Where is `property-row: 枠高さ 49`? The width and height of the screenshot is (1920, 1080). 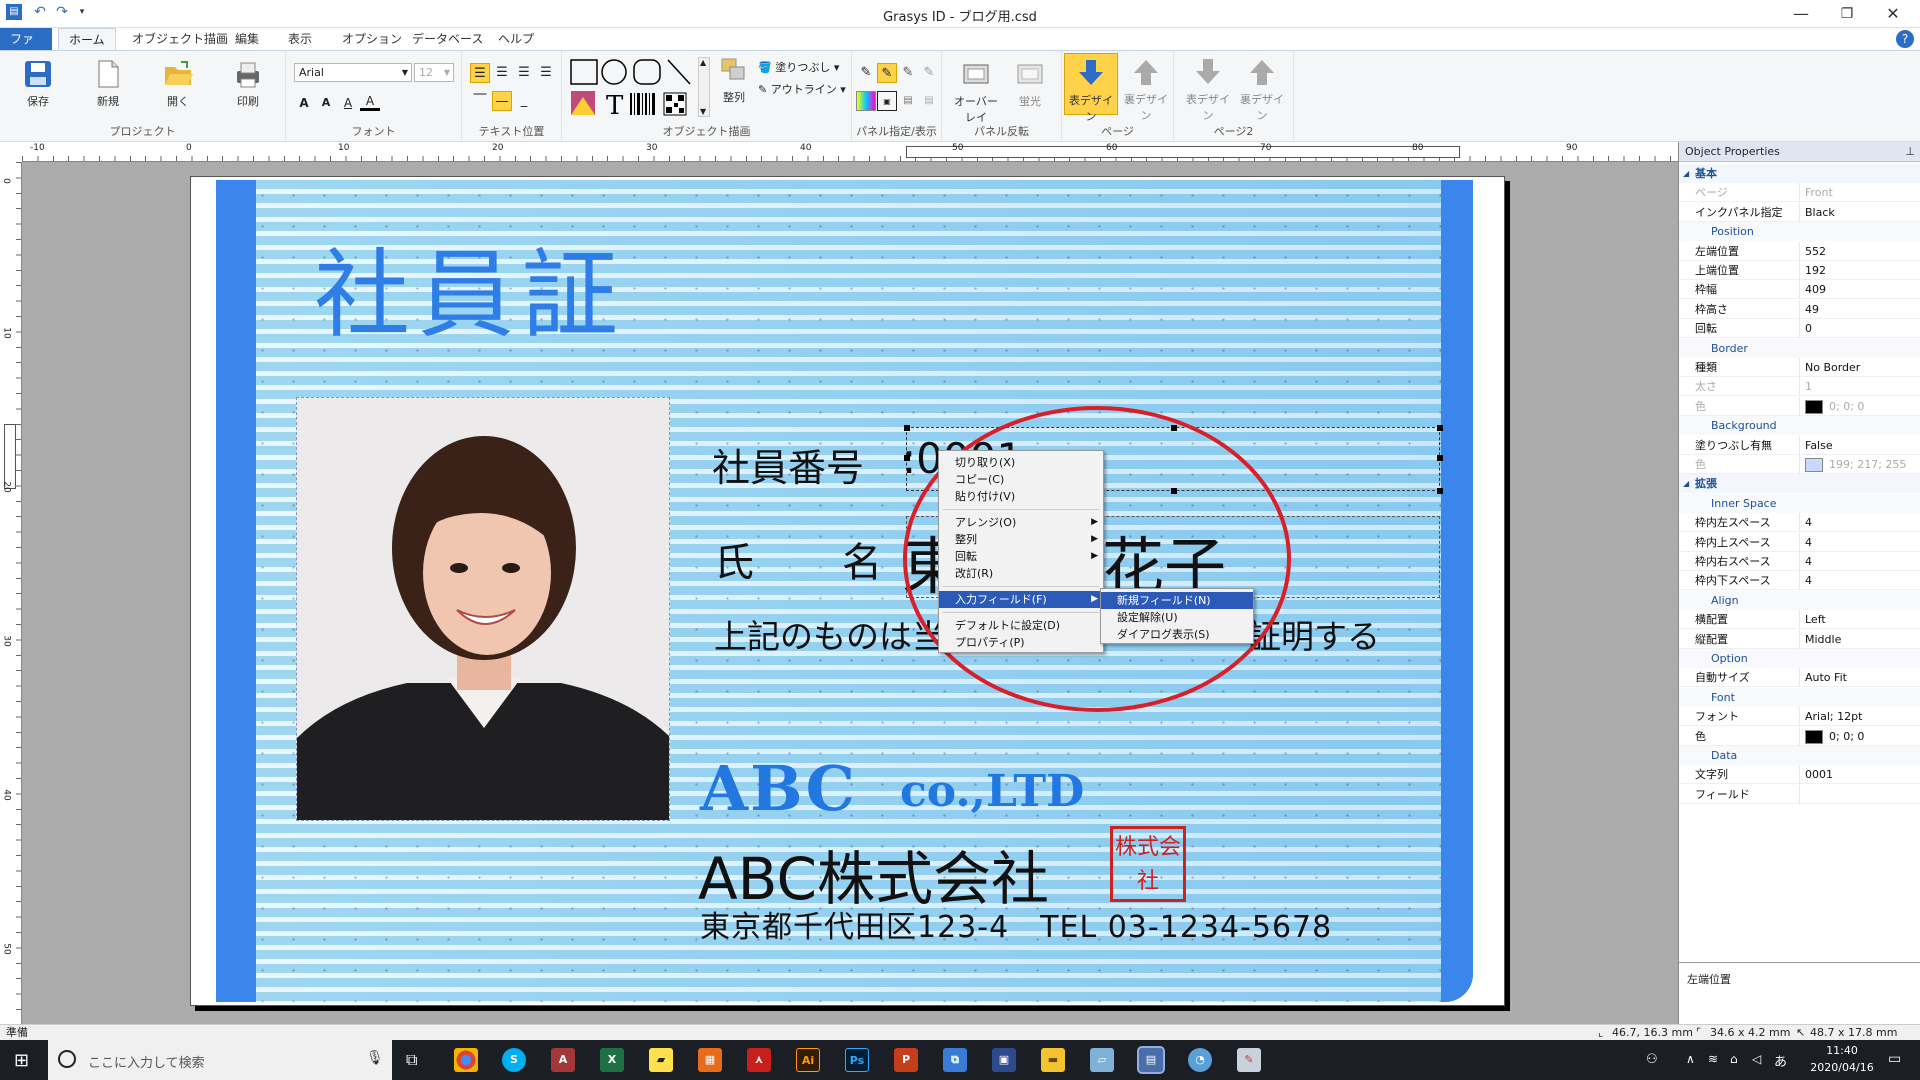
property-row: 枠高さ 49 is located at coordinates (1799, 309).